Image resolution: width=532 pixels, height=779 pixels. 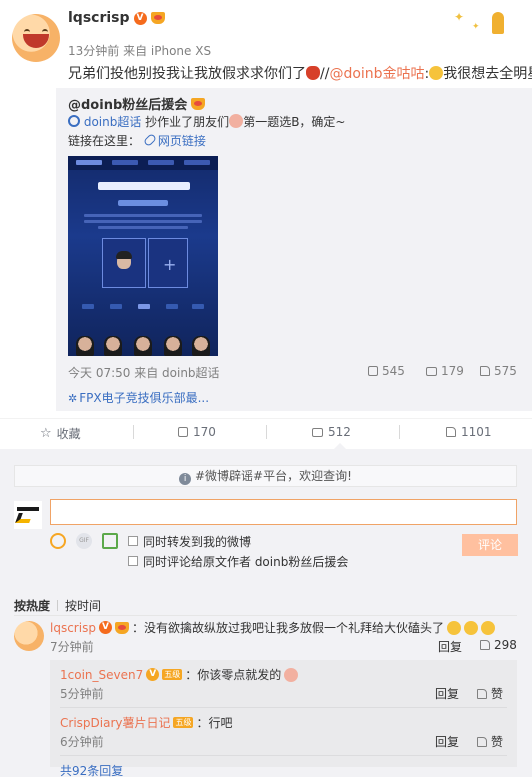 I want to click on topic-icon: ✲, so click(x=73, y=398).